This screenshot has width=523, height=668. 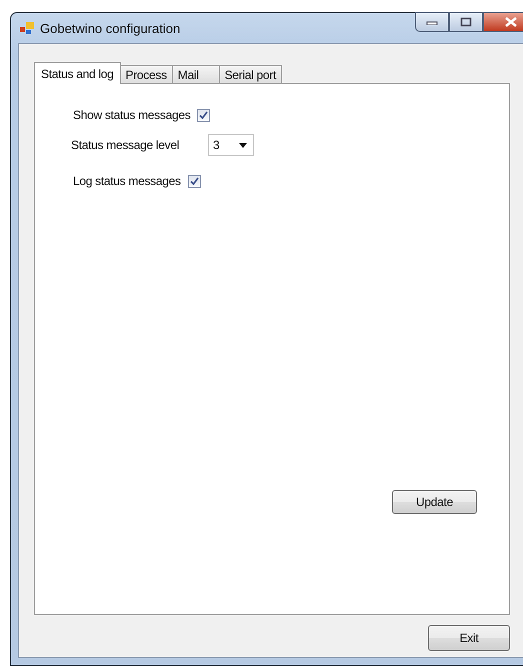 What do you see at coordinates (243, 145) in the screenshot?
I see `dropdown-arrow-icon` at bounding box center [243, 145].